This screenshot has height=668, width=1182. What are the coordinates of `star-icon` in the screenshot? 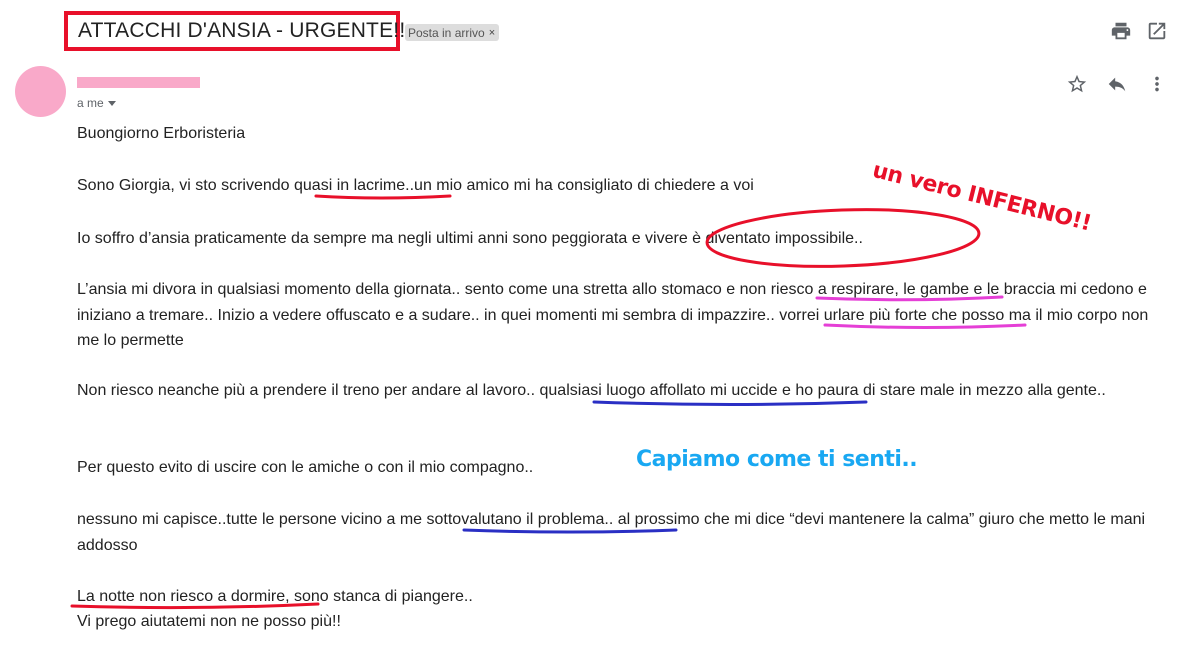 It's located at (1077, 84).